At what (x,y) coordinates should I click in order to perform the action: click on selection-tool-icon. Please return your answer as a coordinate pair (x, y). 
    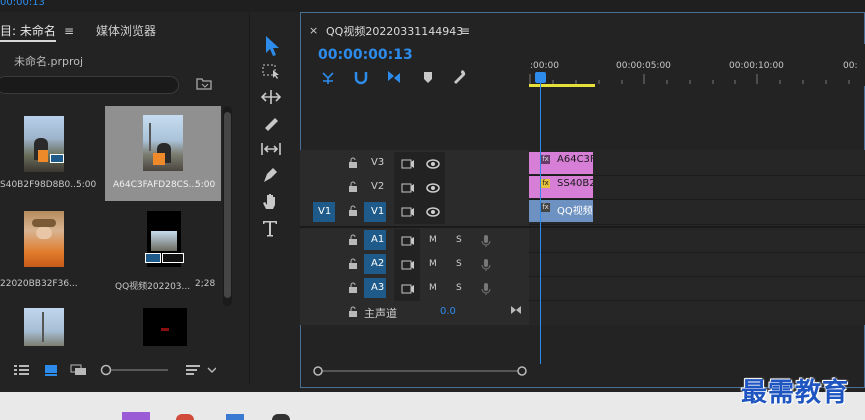
    Looking at the image, I should click on (271, 45).